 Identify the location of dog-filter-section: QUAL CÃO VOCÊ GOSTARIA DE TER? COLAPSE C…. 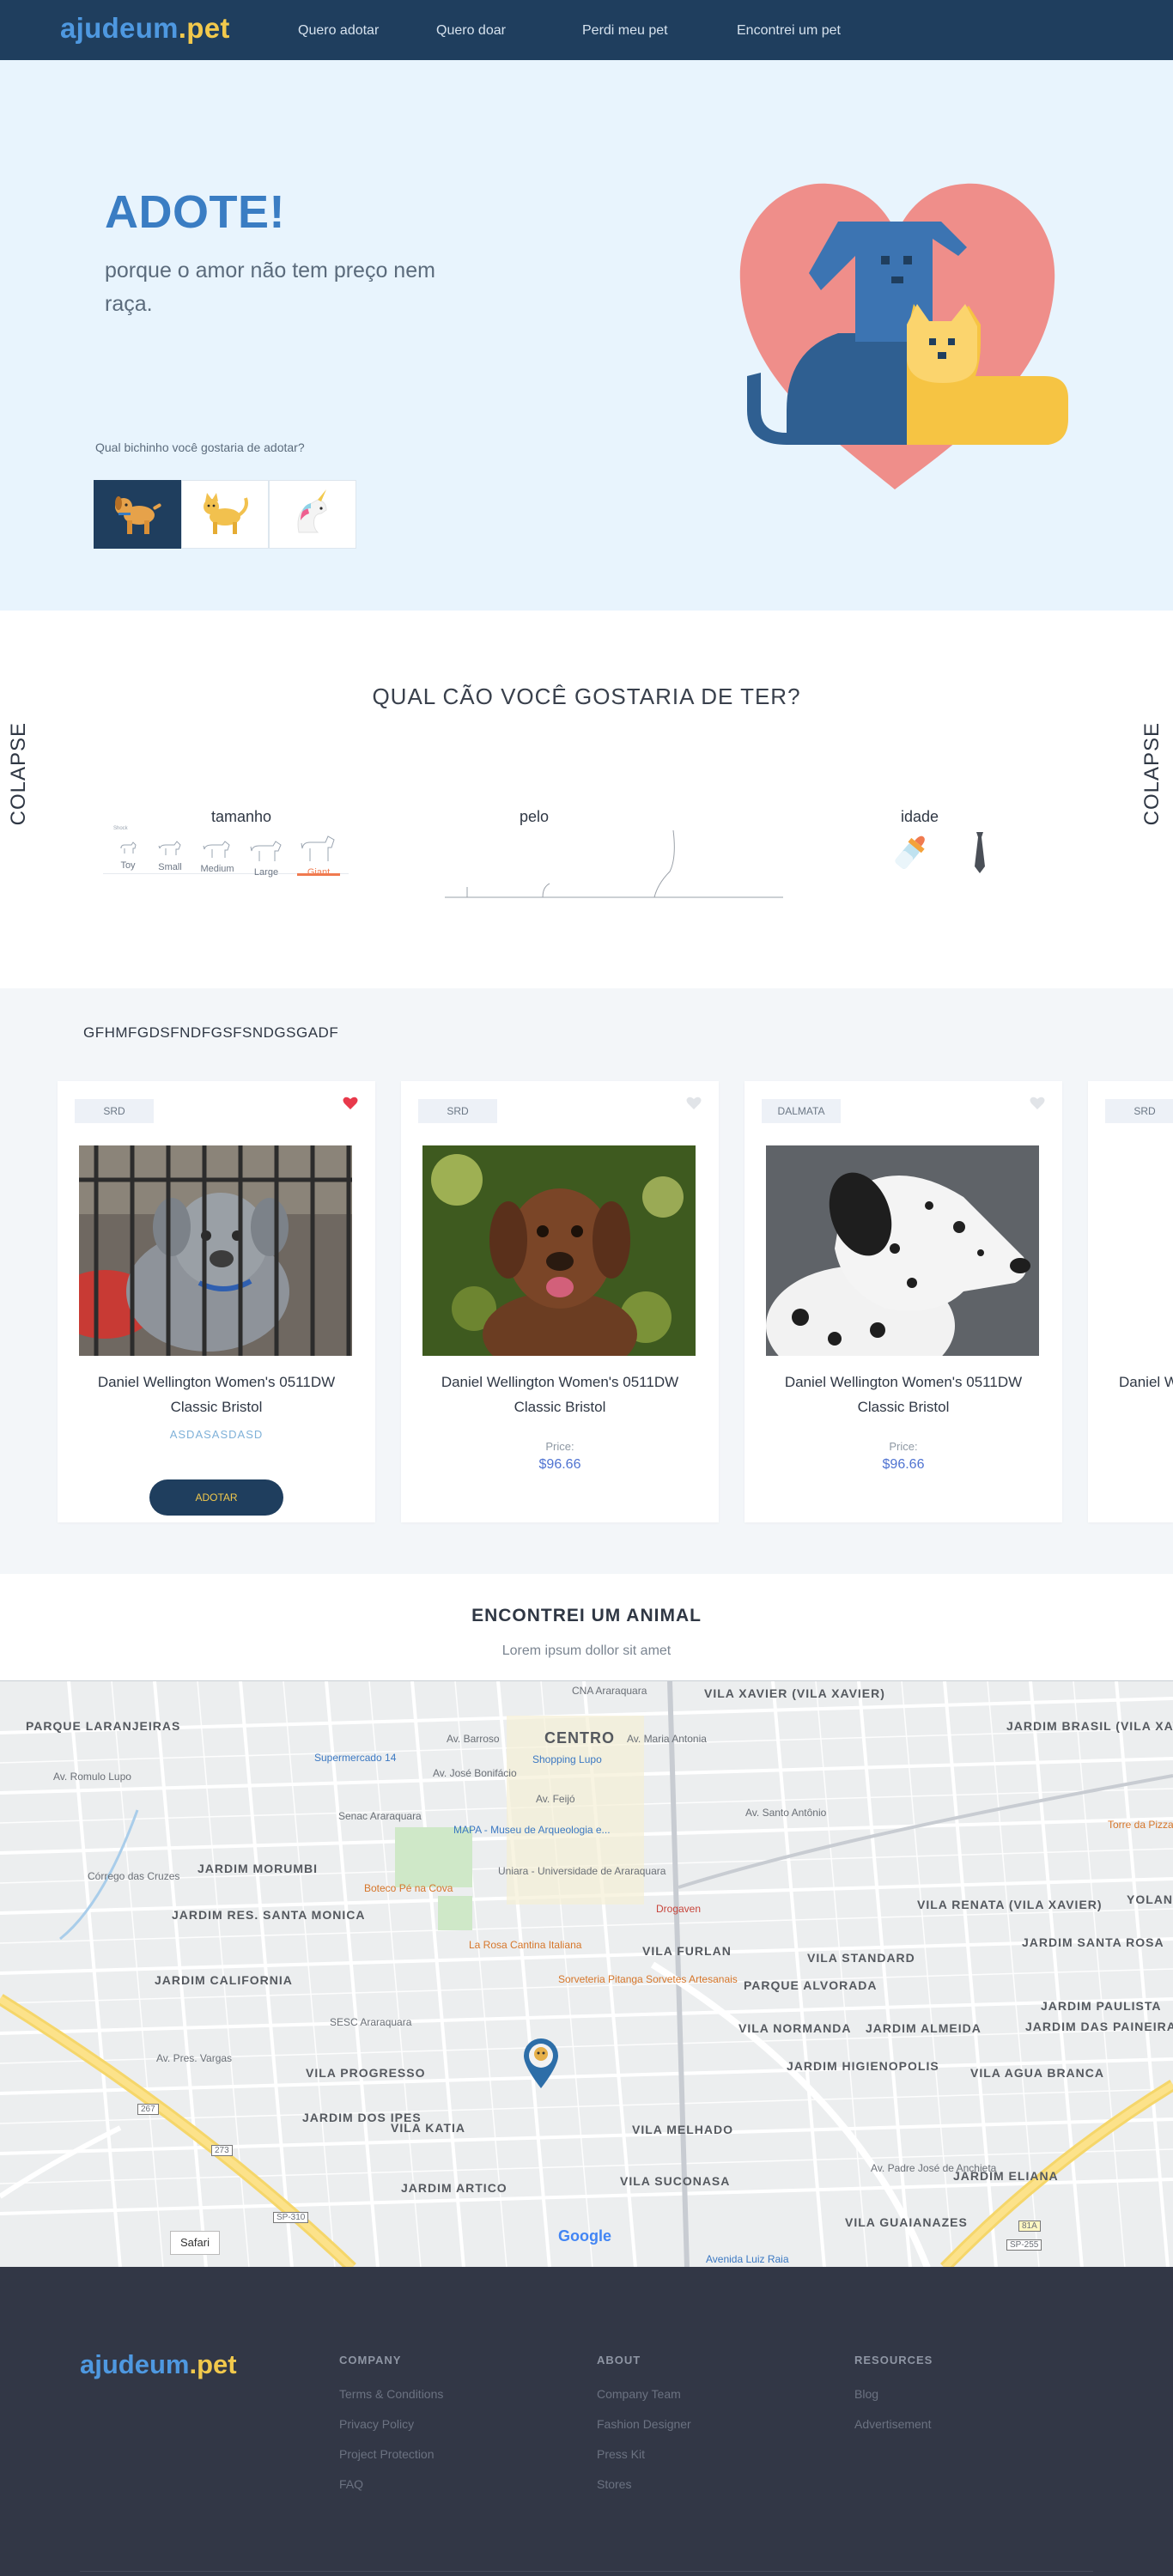
(586, 799).